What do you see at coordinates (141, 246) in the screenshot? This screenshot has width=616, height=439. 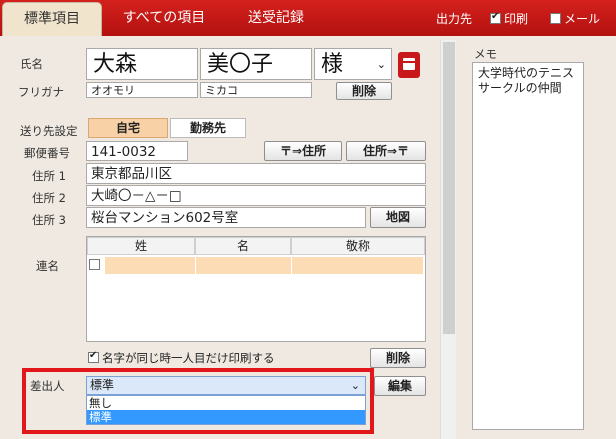 I see `col-last-name-header: 姓` at bounding box center [141, 246].